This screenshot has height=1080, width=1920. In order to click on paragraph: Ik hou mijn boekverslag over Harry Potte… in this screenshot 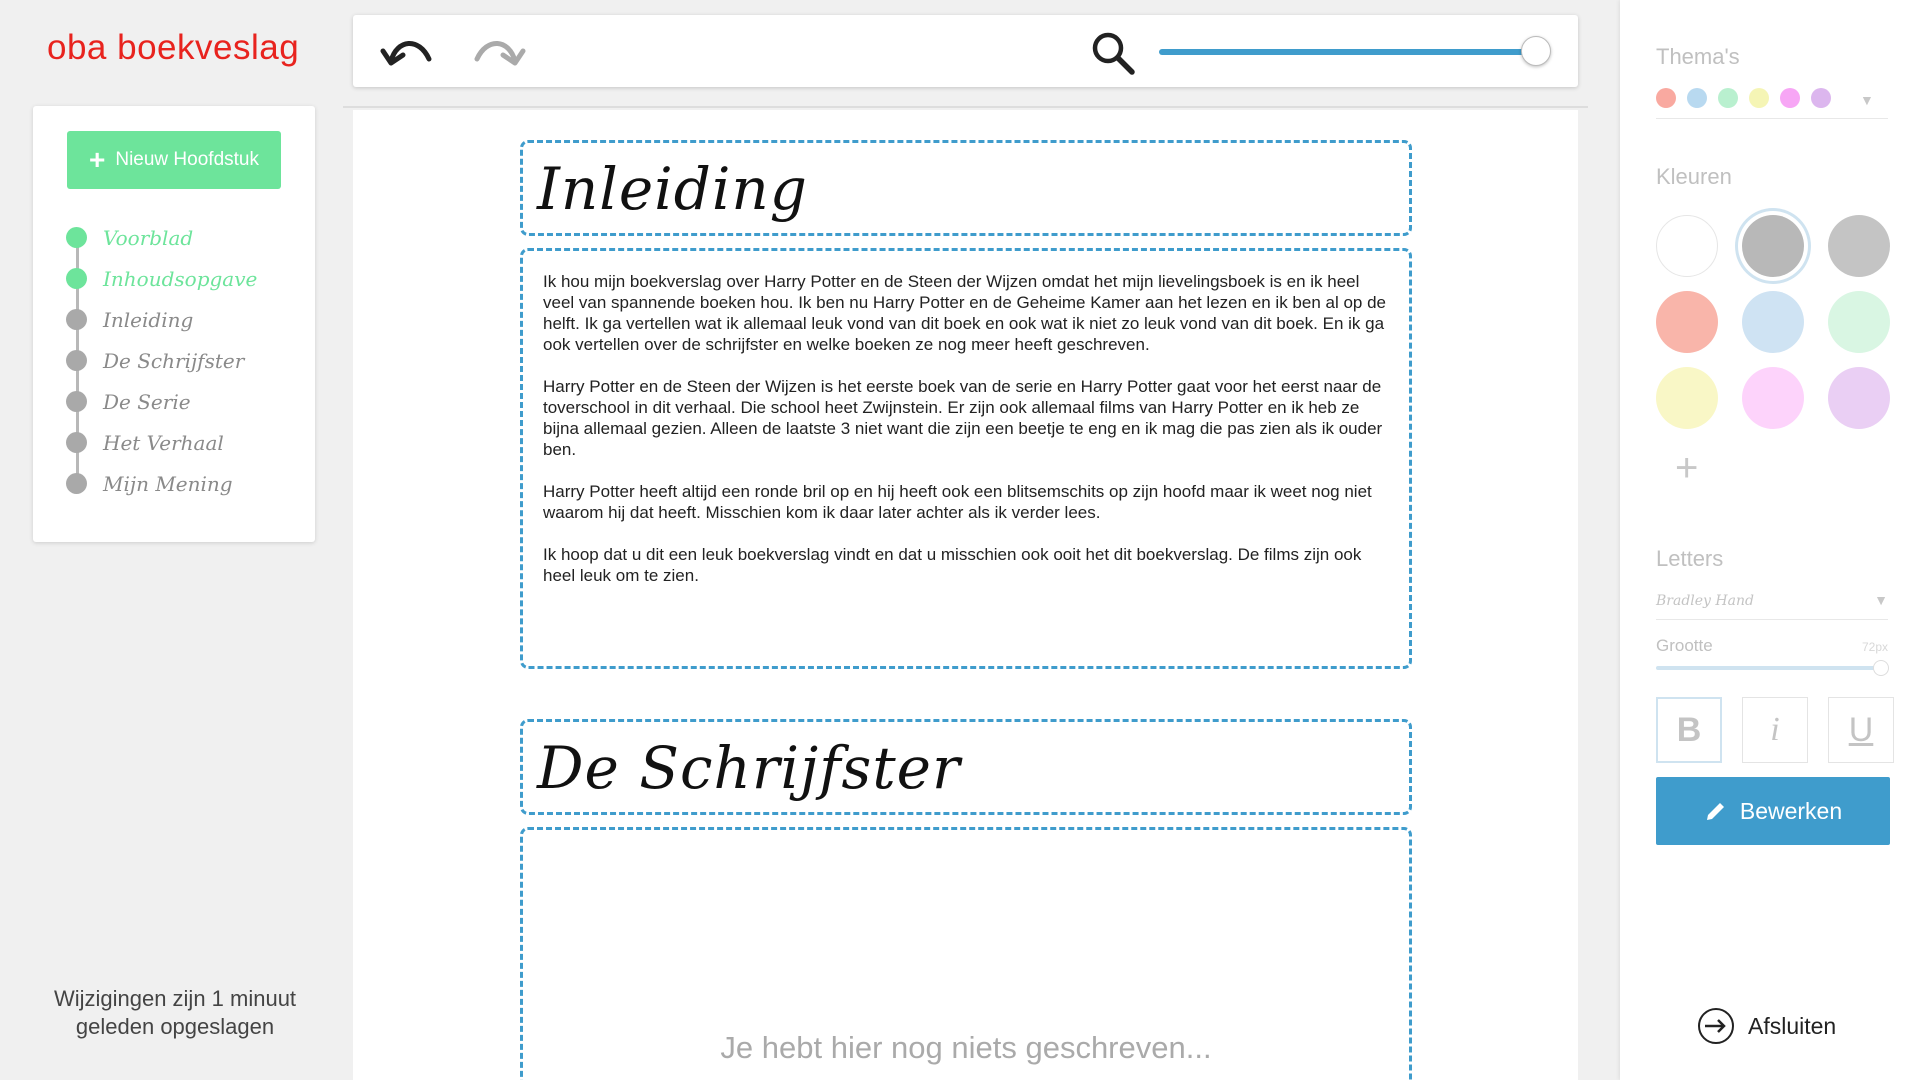, I will do `click(965, 313)`.